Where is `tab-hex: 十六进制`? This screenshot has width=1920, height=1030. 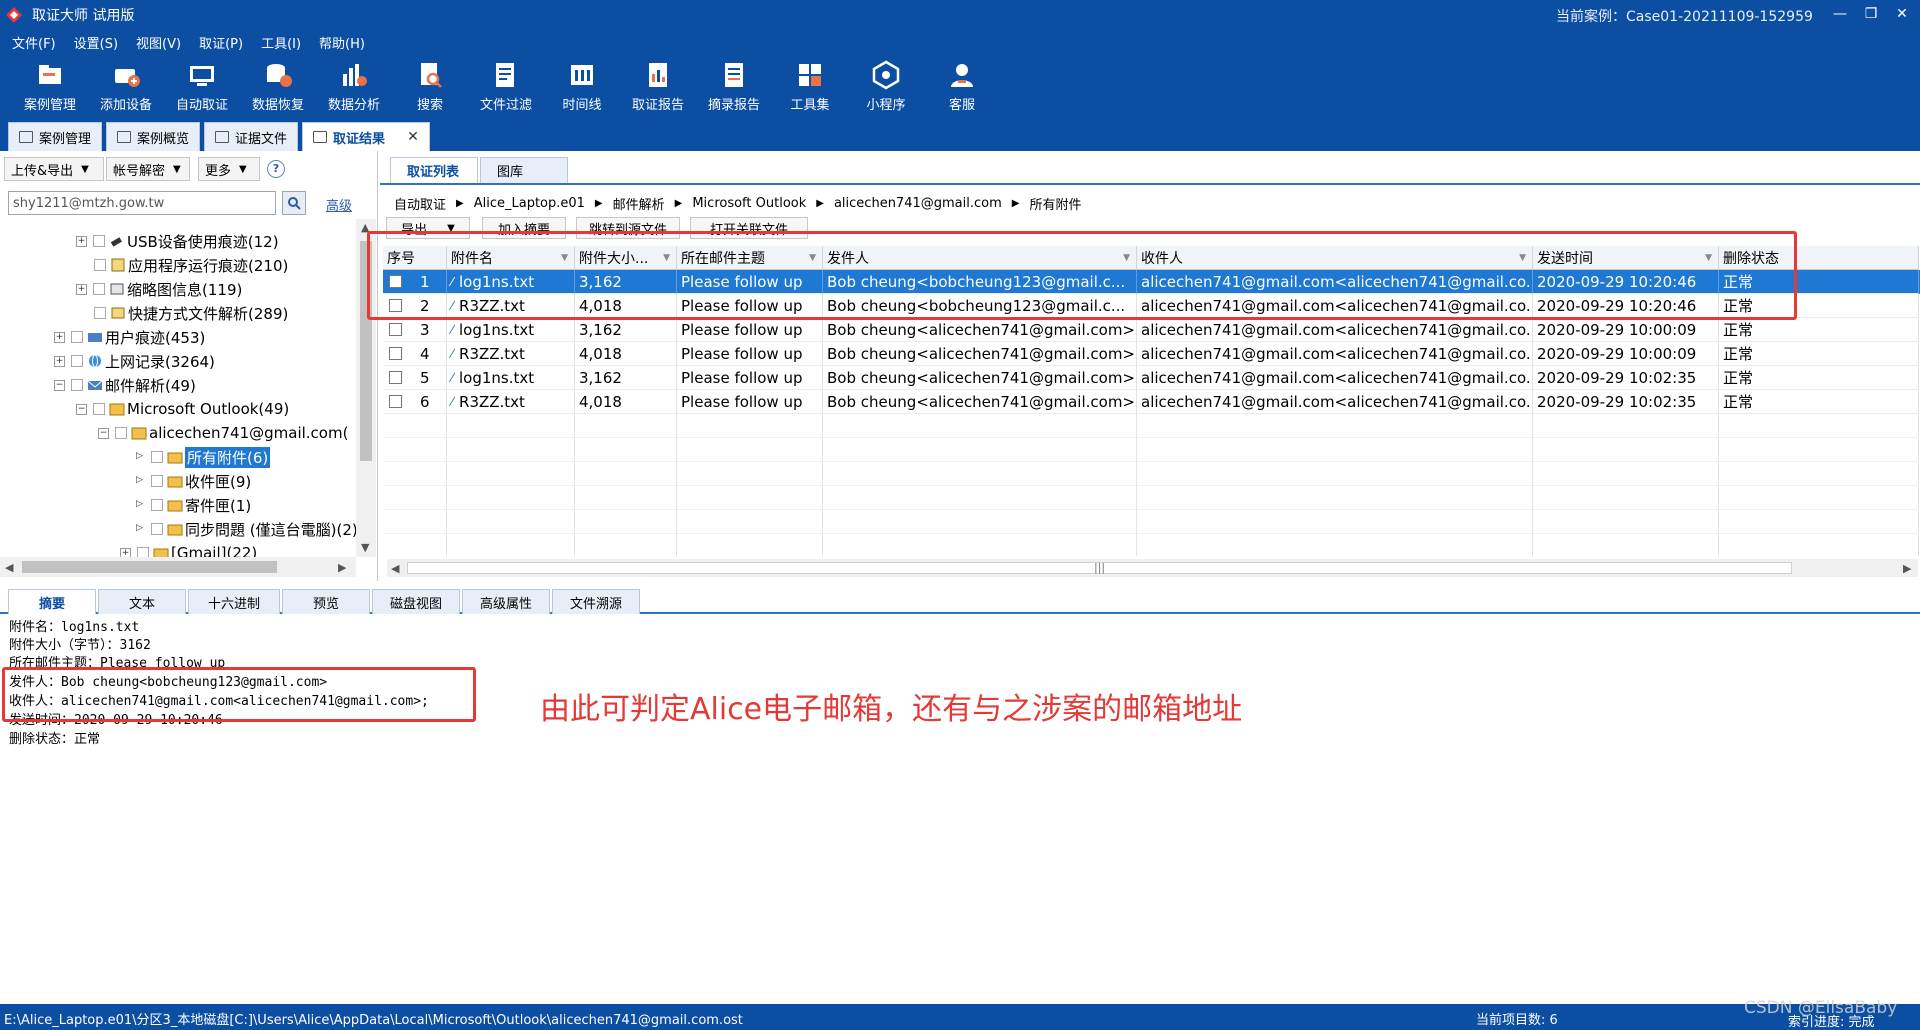
tab-hex: 十六进制 is located at coordinates (234, 601).